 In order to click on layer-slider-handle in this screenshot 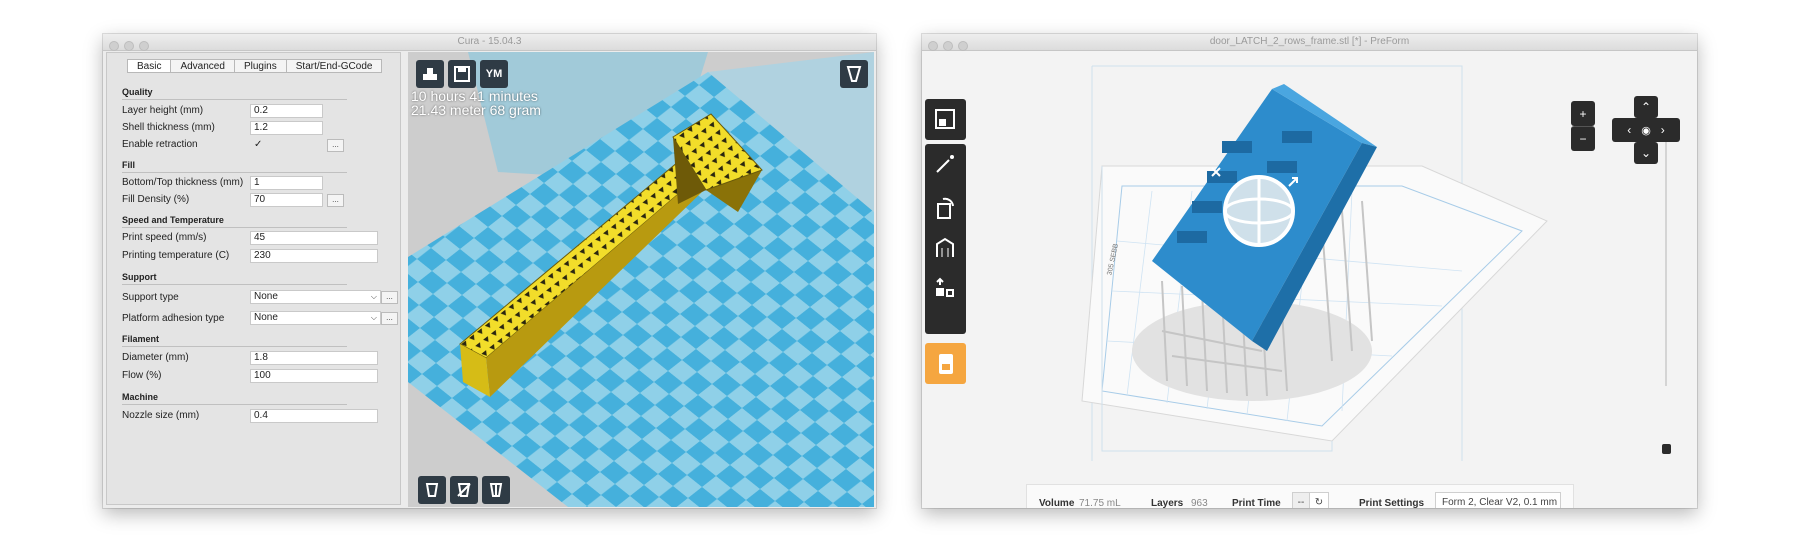, I will do `click(1666, 449)`.